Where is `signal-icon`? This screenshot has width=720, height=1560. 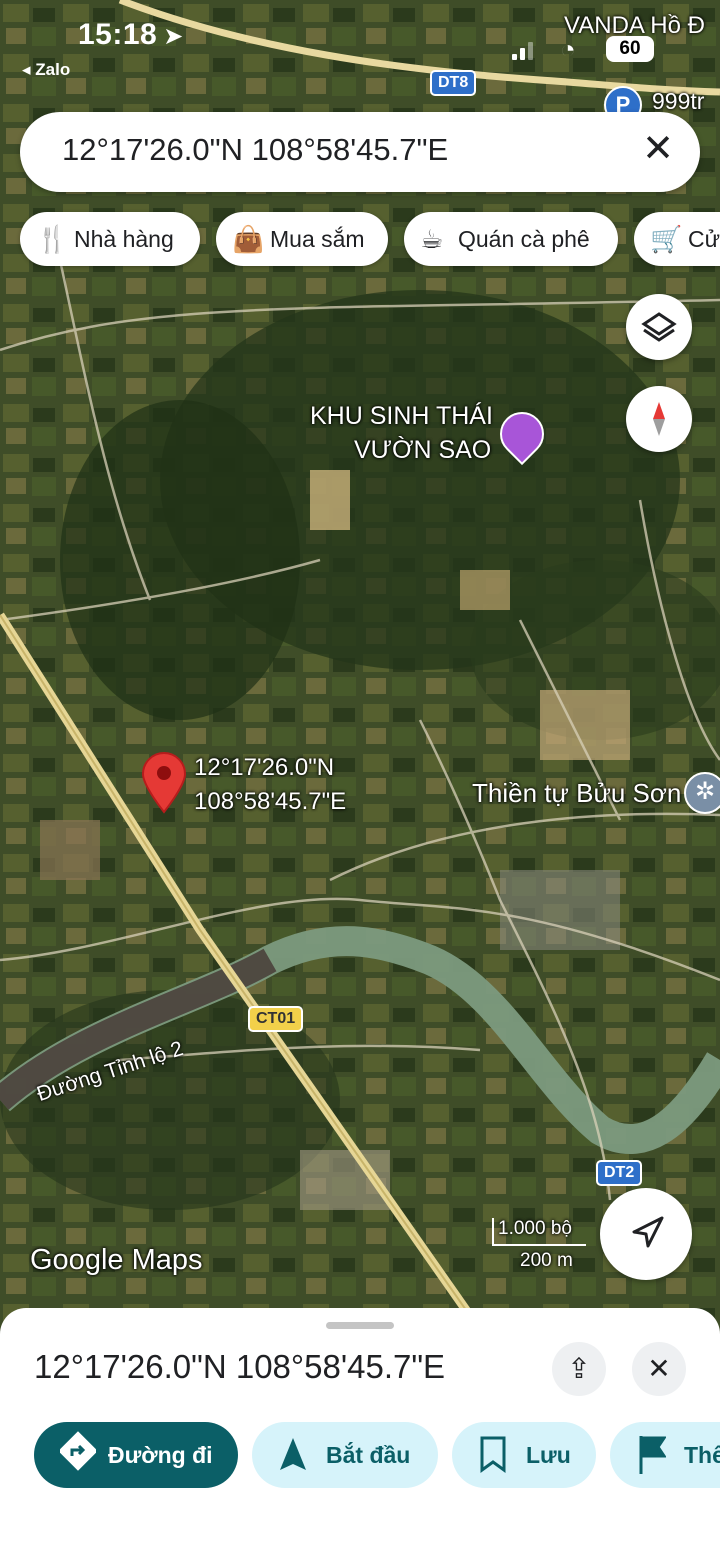
signal-icon is located at coordinates (523, 51).